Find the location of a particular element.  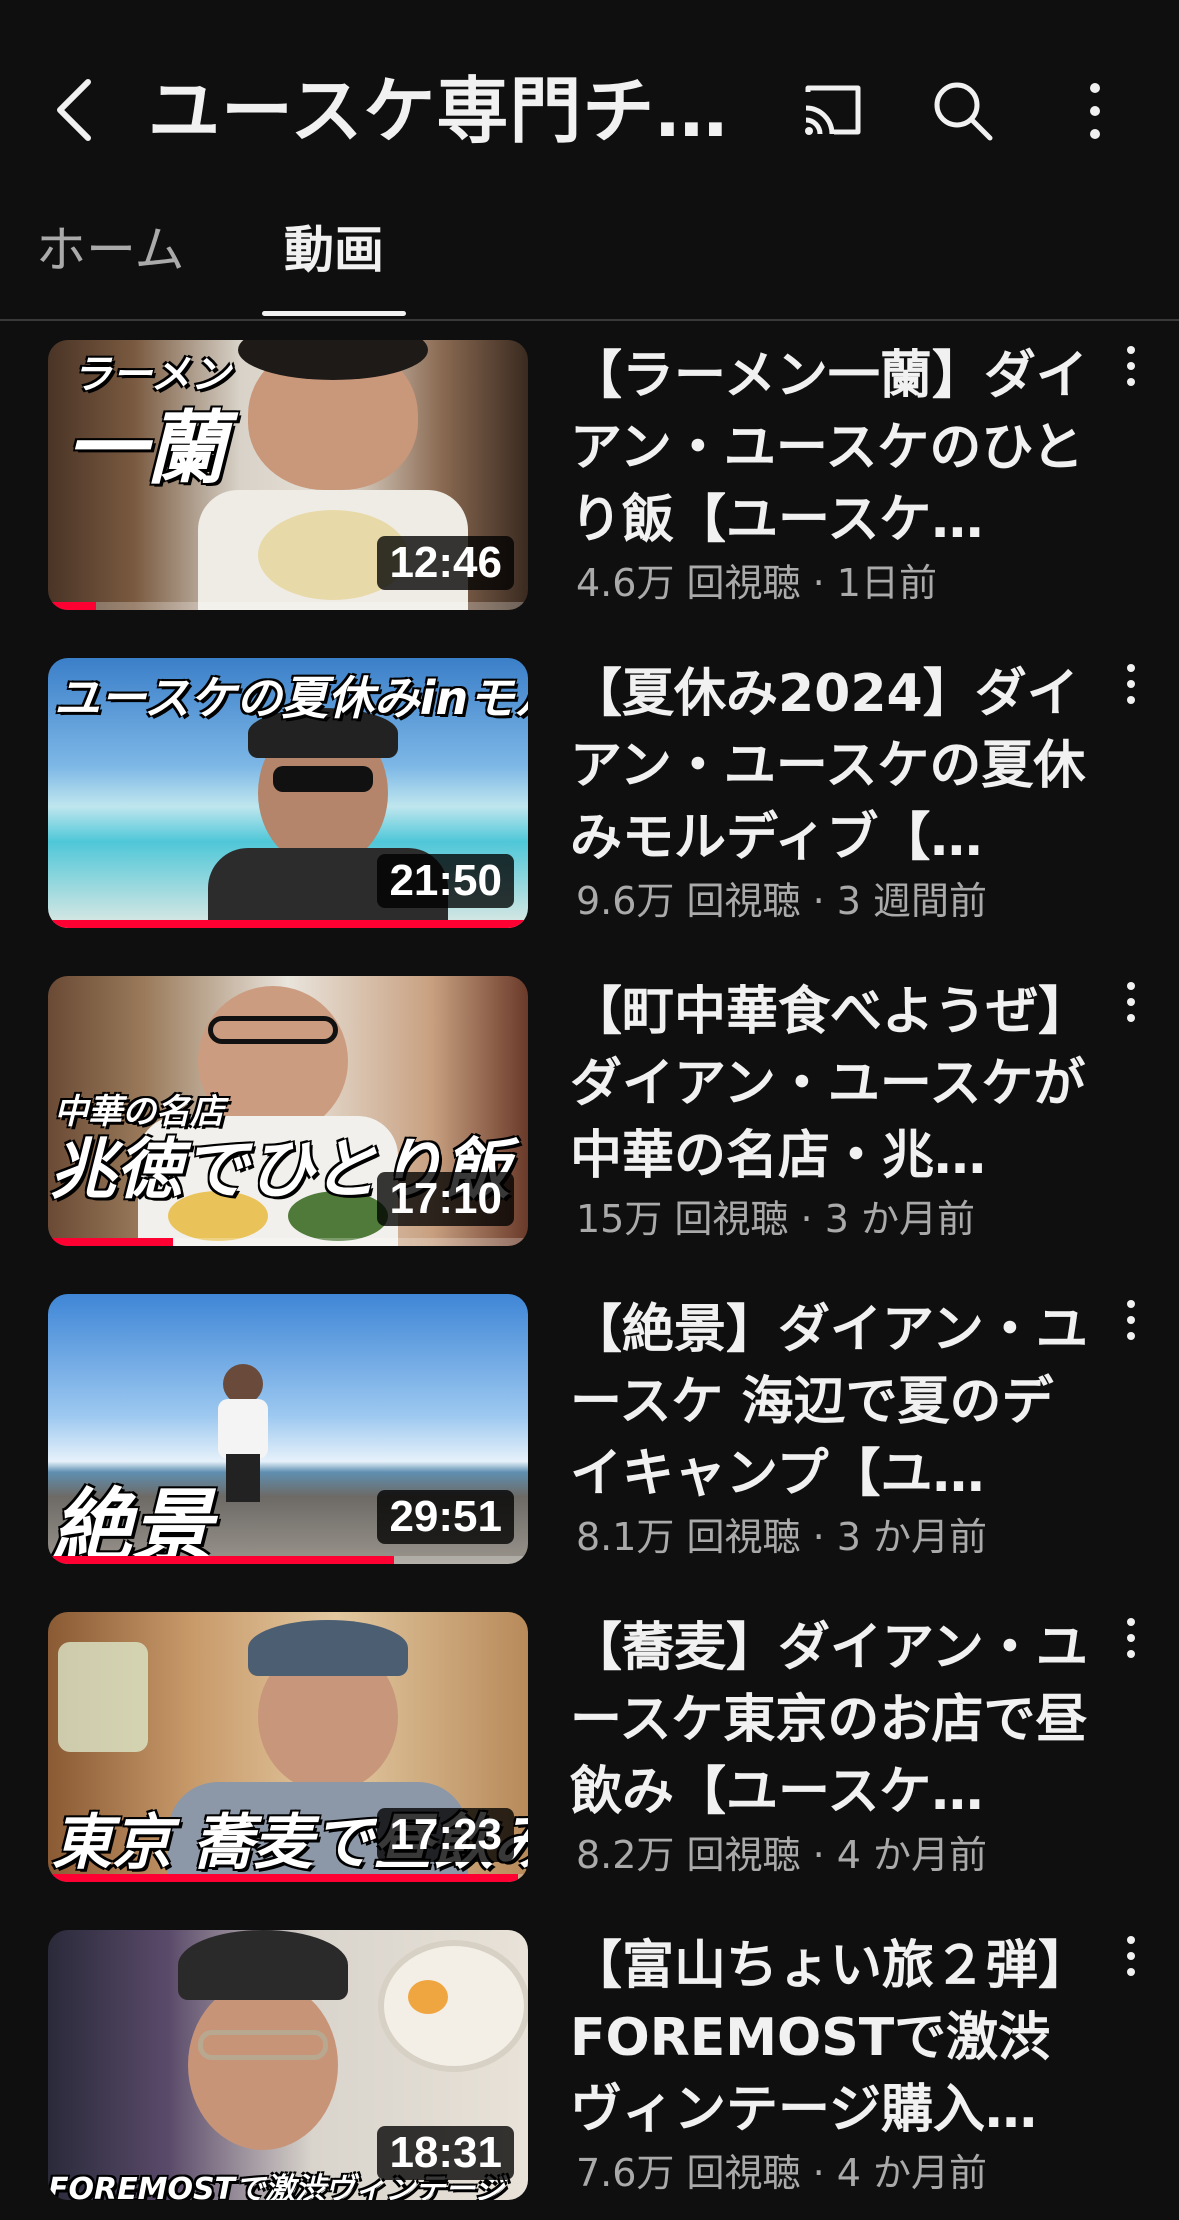

duration-badge: 17:23 is located at coordinates (445, 1835).